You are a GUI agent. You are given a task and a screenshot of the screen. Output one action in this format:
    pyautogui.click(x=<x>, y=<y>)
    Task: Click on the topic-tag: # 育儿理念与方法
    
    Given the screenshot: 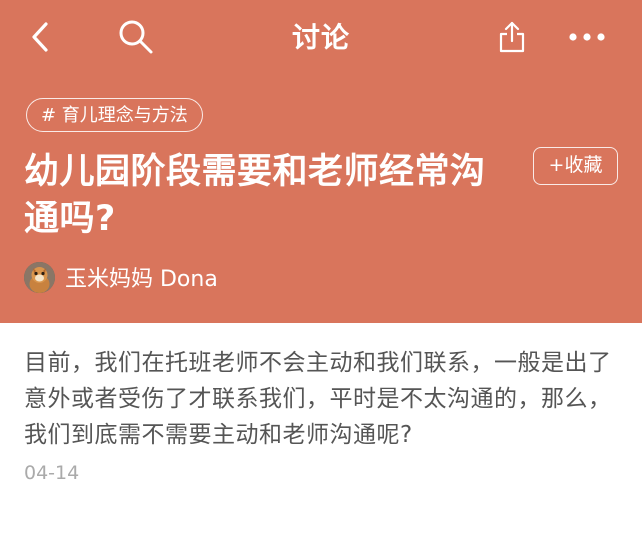 What is the action you would take?
    pyautogui.click(x=114, y=115)
    